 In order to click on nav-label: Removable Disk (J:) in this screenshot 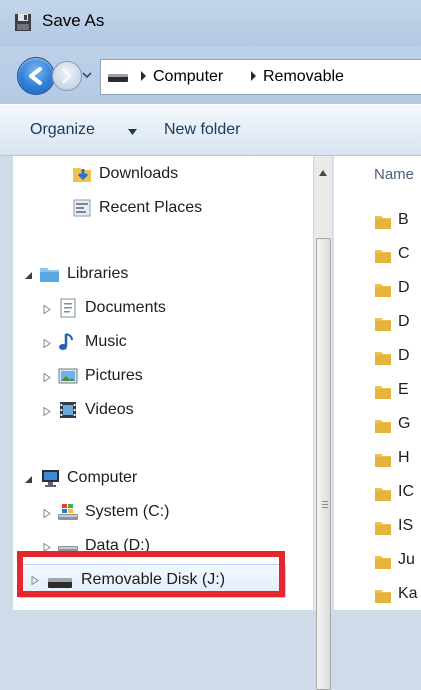, I will do `click(153, 579)`.